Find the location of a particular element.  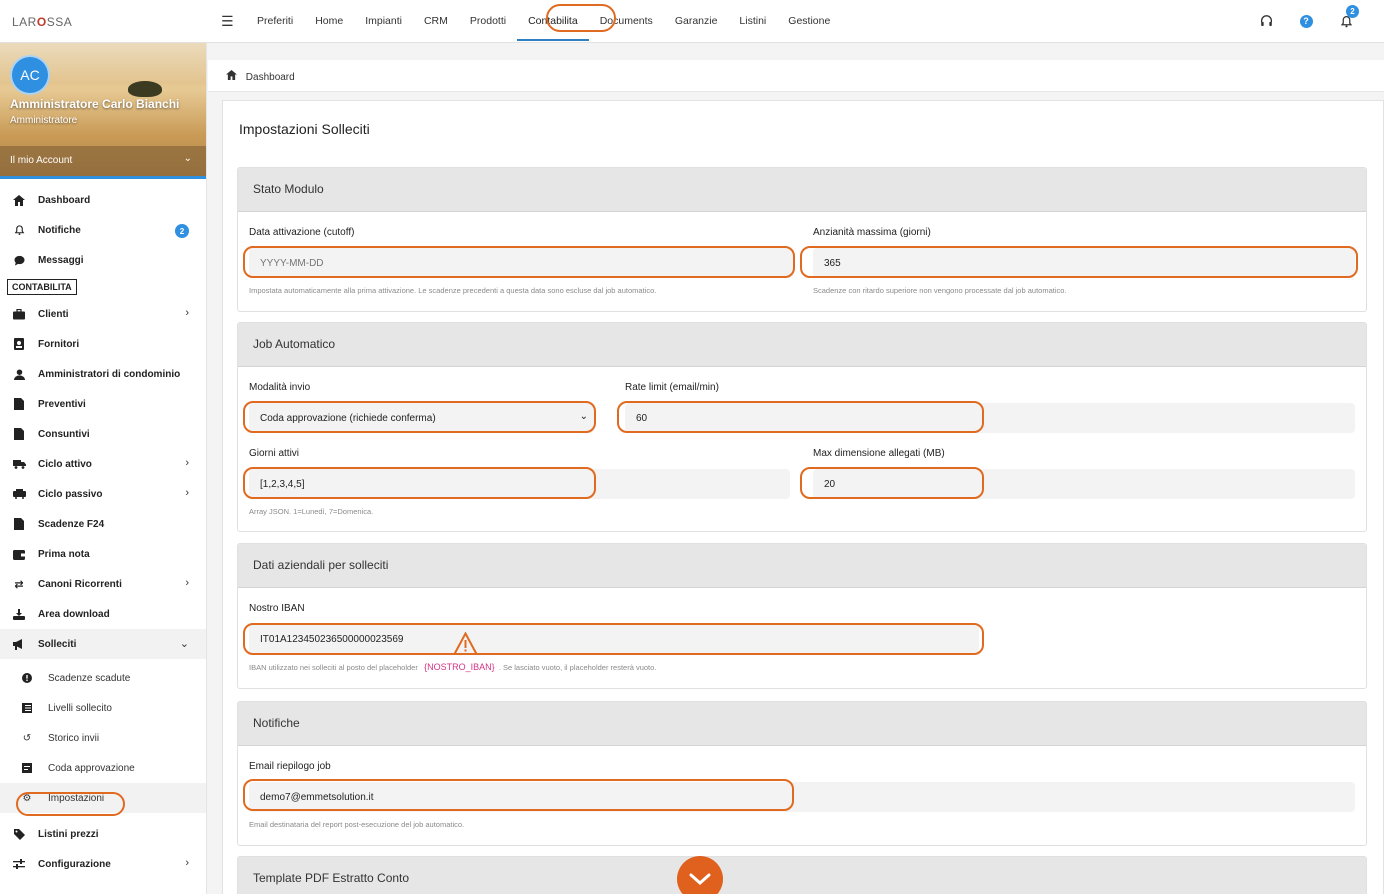

profile-background-tree is located at coordinates (145, 89).